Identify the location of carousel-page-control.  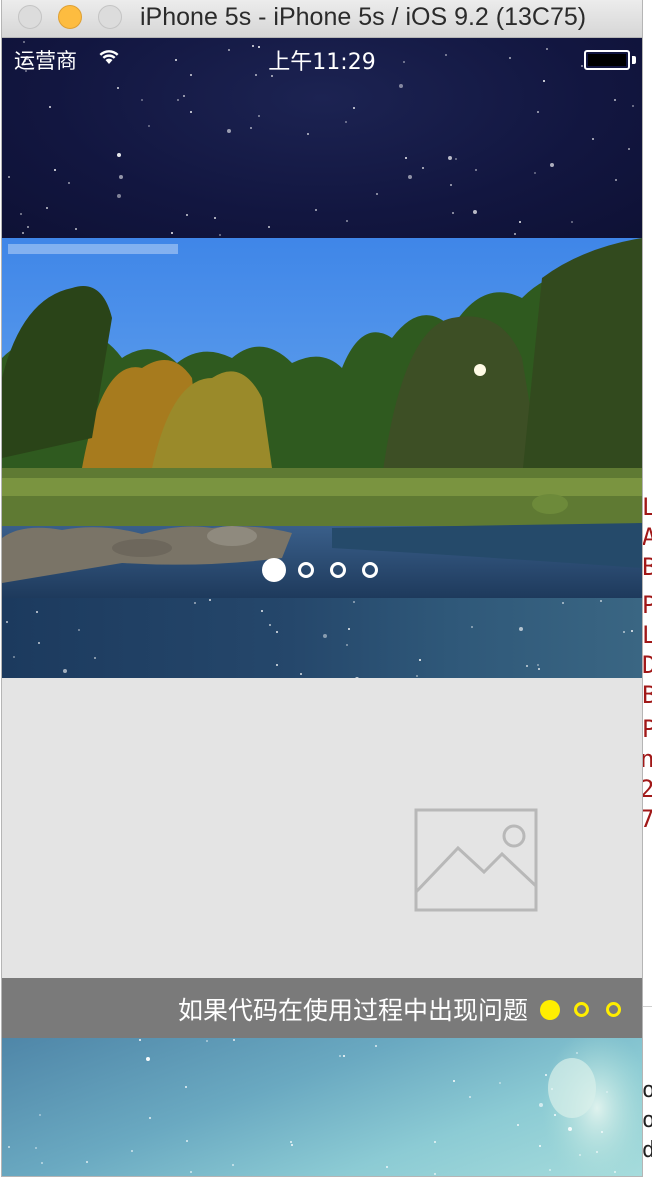
(322, 570).